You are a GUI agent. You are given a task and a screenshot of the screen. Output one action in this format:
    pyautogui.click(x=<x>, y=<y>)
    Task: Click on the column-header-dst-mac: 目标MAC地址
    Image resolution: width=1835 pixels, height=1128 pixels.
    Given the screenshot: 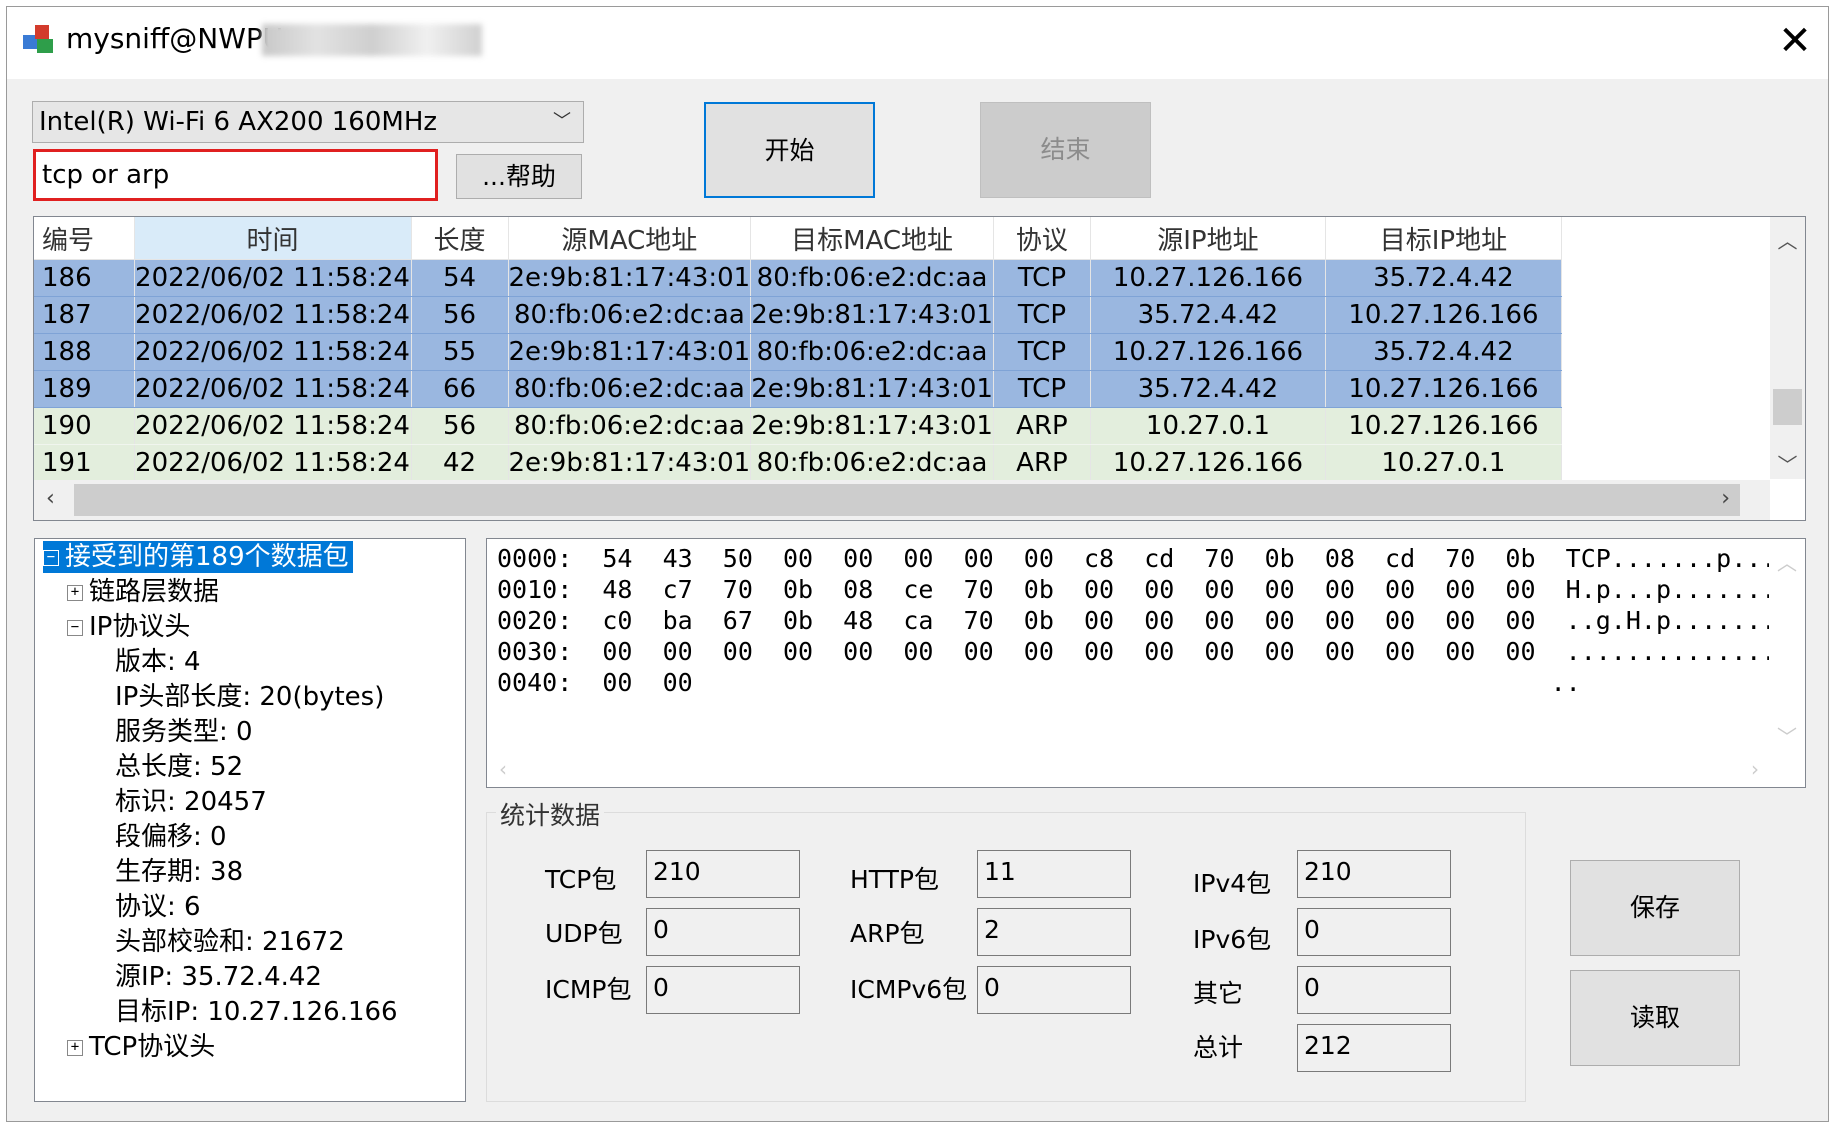 What is the action you would take?
    pyautogui.click(x=872, y=238)
    